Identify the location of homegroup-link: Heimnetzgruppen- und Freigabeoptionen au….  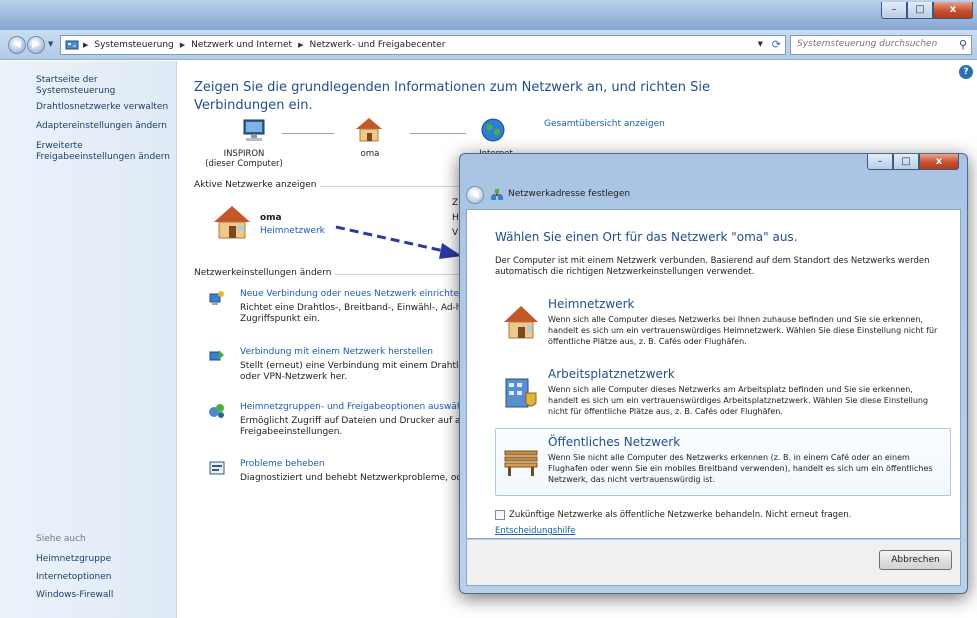
(352, 407).